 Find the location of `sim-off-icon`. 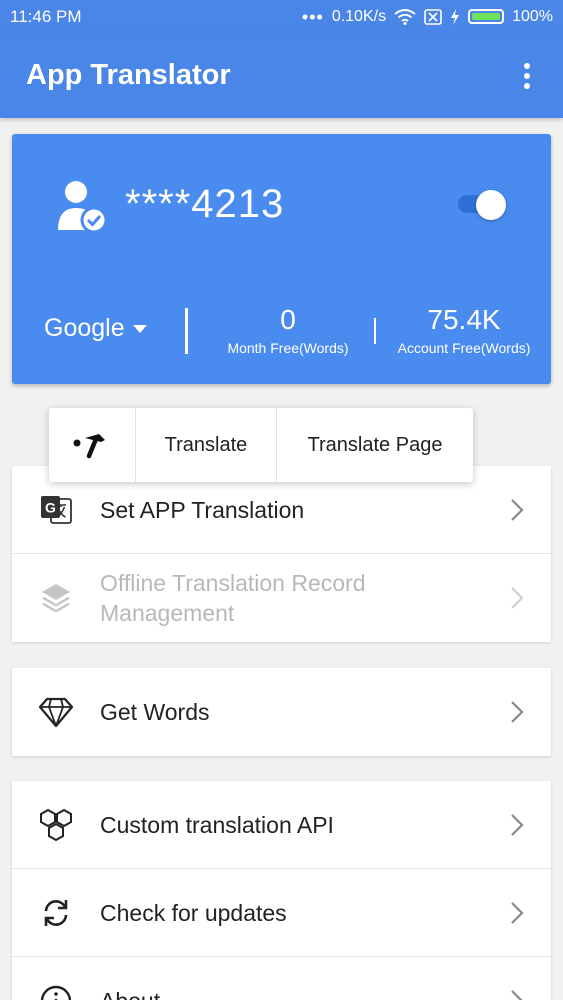

sim-off-icon is located at coordinates (433, 16).